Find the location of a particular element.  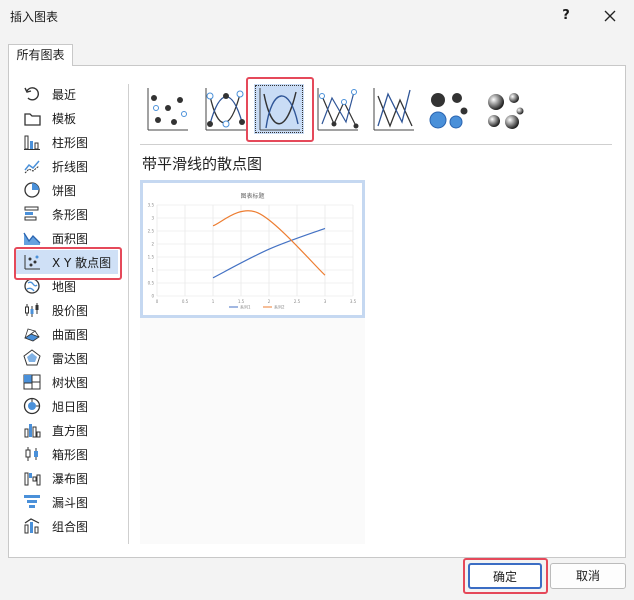

close-button is located at coordinates (610, 16).